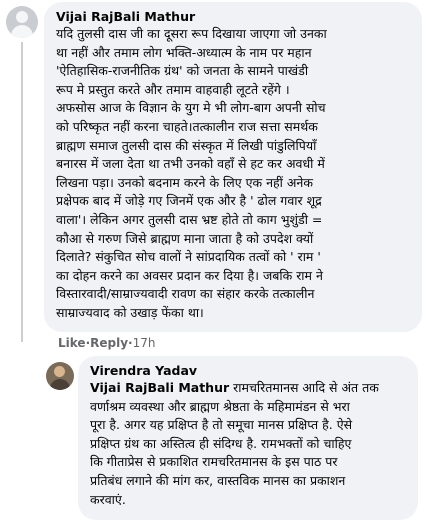 Image resolution: width=427 pixels, height=520 pixels. I want to click on avatar-virendra, so click(60, 376).